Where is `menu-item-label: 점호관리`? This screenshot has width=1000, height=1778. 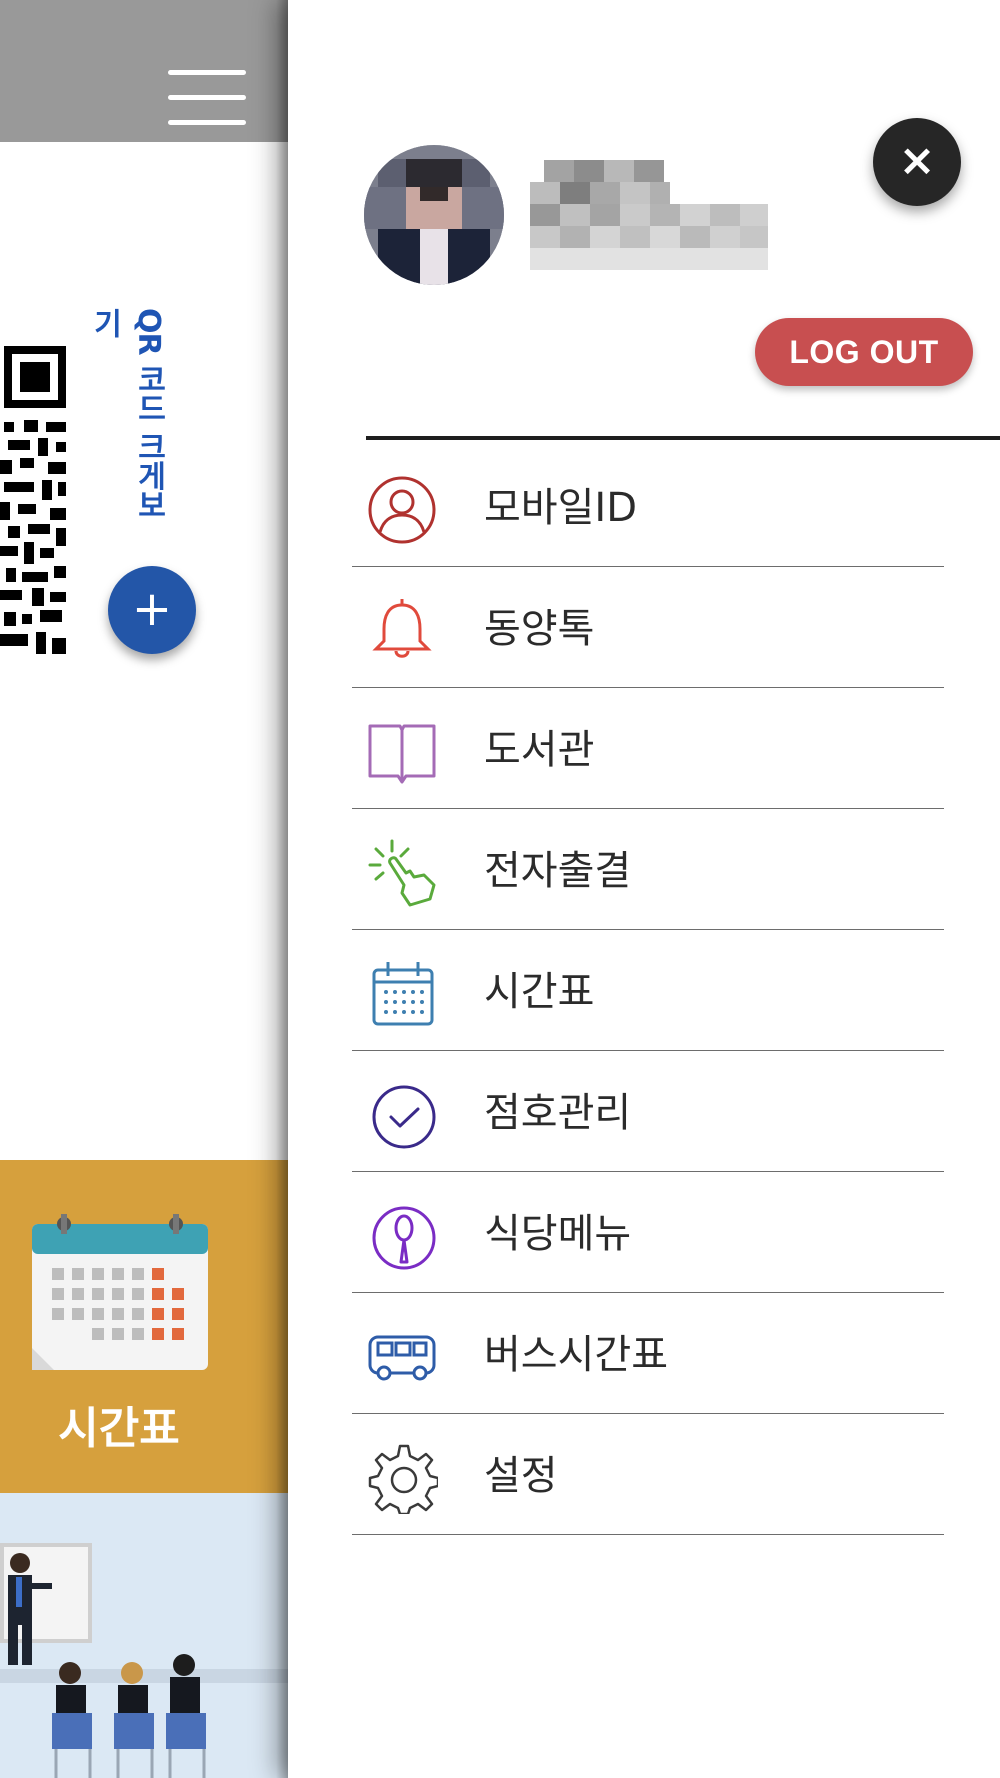 menu-item-label: 점호관리 is located at coordinates (558, 1113).